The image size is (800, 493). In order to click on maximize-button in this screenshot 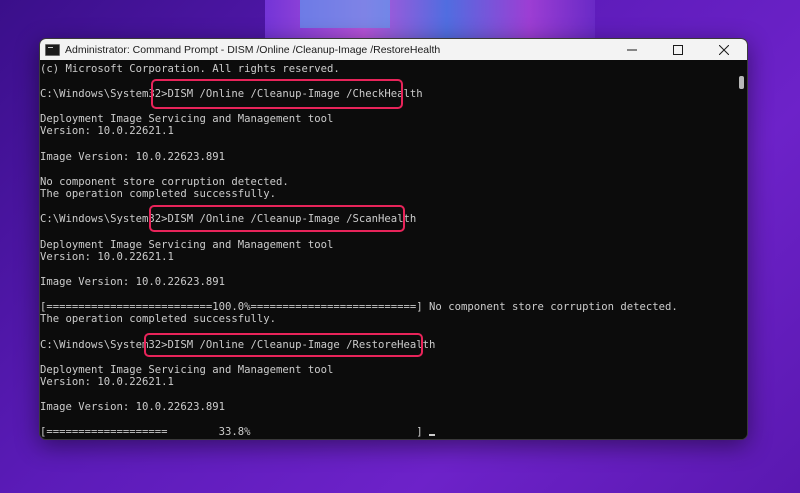, I will do `click(678, 49)`.